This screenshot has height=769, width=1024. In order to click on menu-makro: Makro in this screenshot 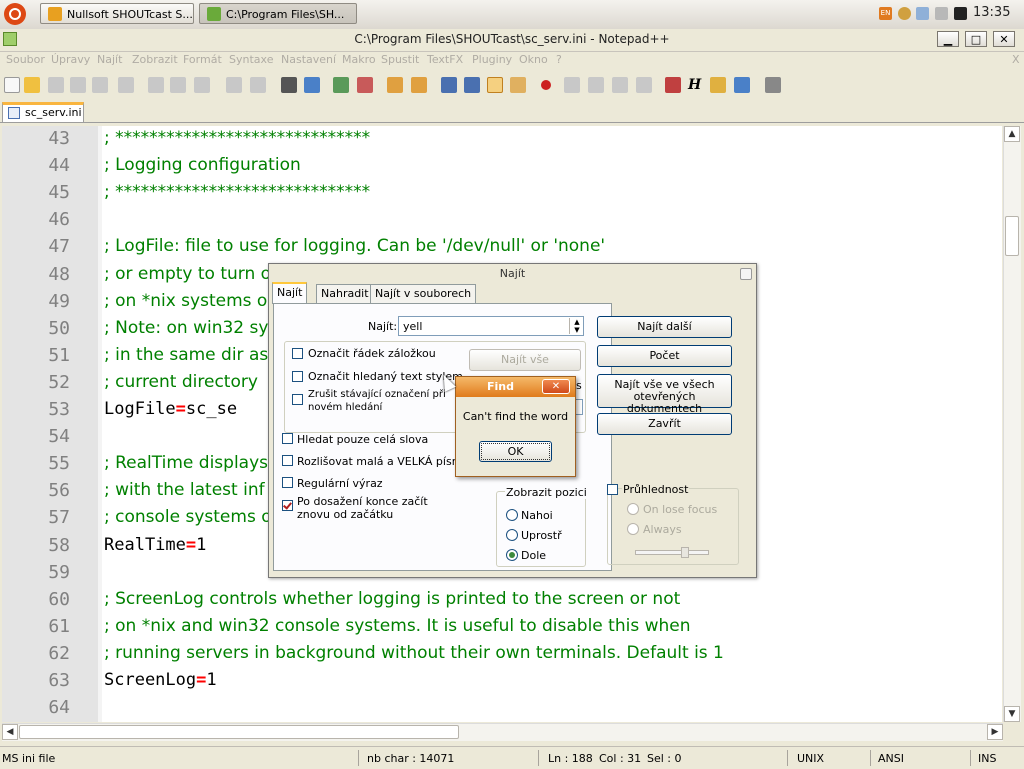, I will do `click(359, 59)`.